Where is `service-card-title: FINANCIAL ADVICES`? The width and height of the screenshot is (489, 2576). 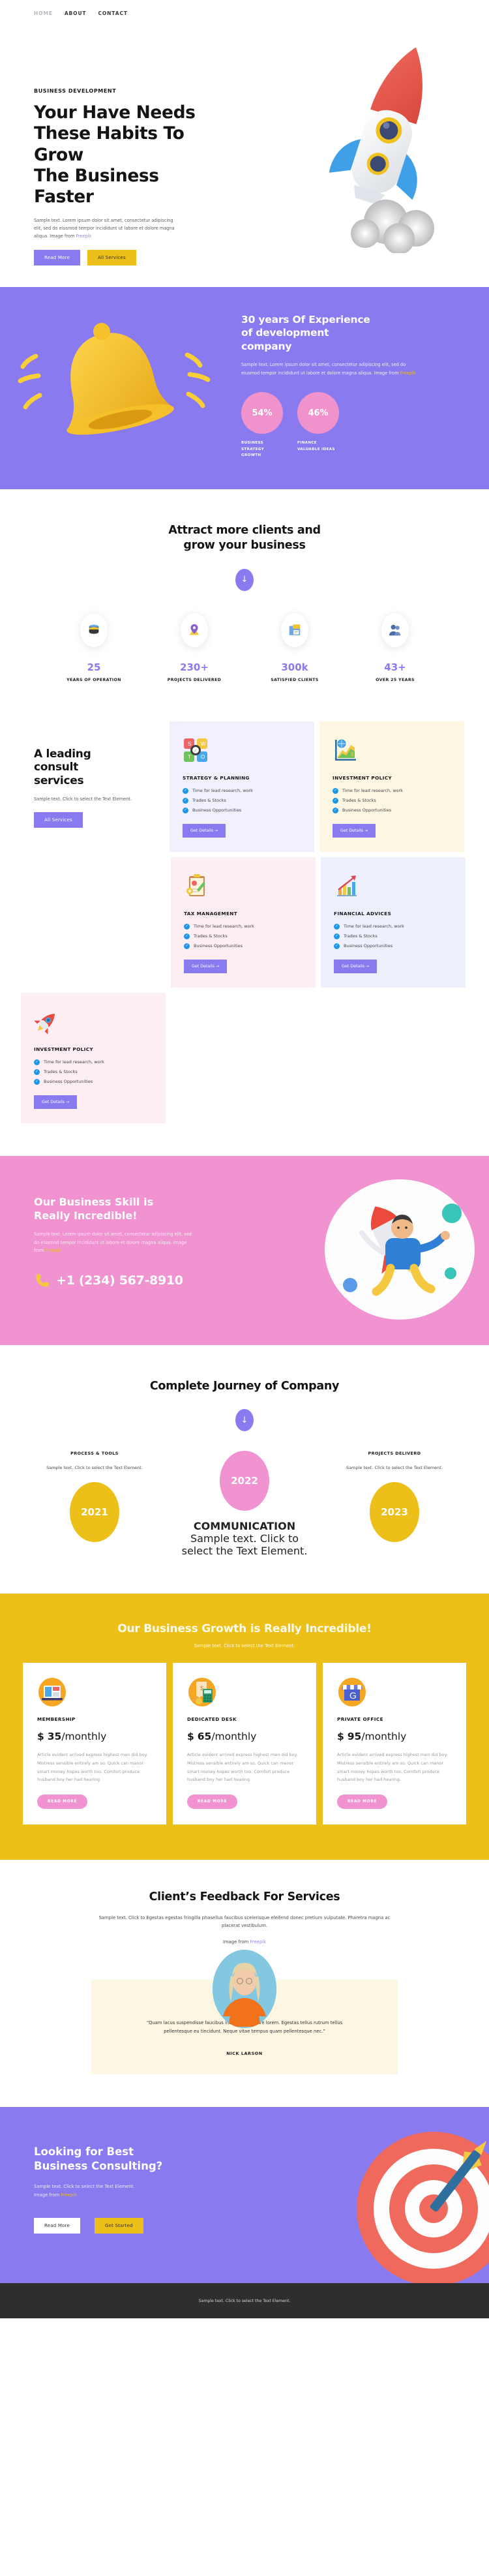 service-card-title: FINANCIAL ADVICES is located at coordinates (363, 914).